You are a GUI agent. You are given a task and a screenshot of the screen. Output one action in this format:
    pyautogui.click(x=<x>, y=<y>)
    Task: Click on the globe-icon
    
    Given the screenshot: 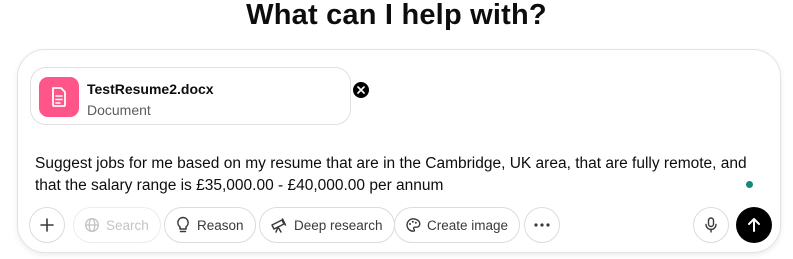 What is the action you would take?
    pyautogui.click(x=92, y=225)
    